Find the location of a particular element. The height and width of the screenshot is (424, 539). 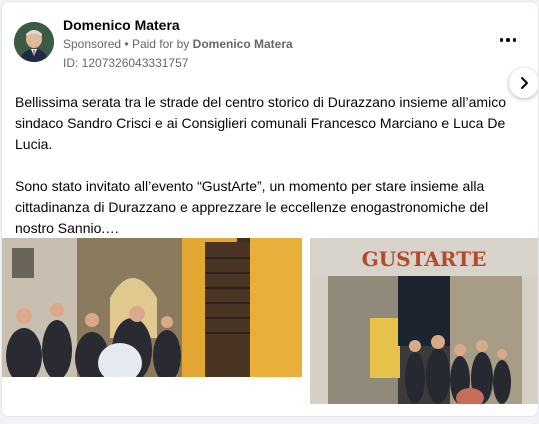

chevron-right-icon is located at coordinates (523, 83).